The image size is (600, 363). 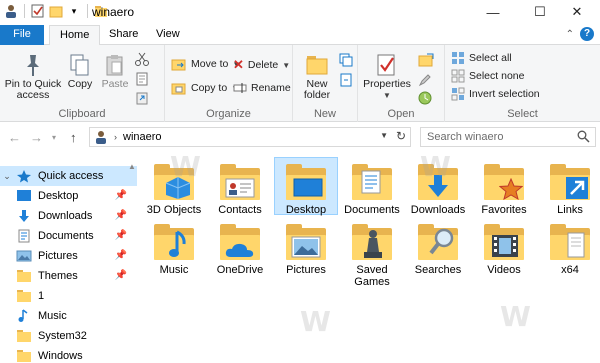 What do you see at coordinates (493, 12) in the screenshot?
I see `minimize-button: —` at bounding box center [493, 12].